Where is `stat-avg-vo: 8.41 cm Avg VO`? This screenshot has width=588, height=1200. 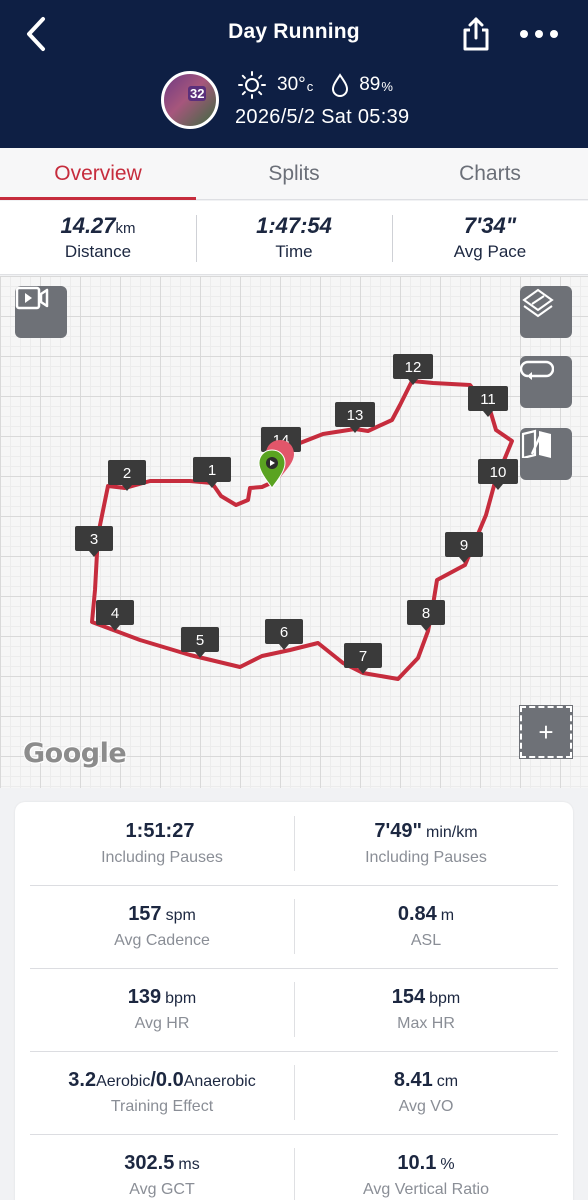 stat-avg-vo: 8.41 cm Avg VO is located at coordinates (426, 1092).